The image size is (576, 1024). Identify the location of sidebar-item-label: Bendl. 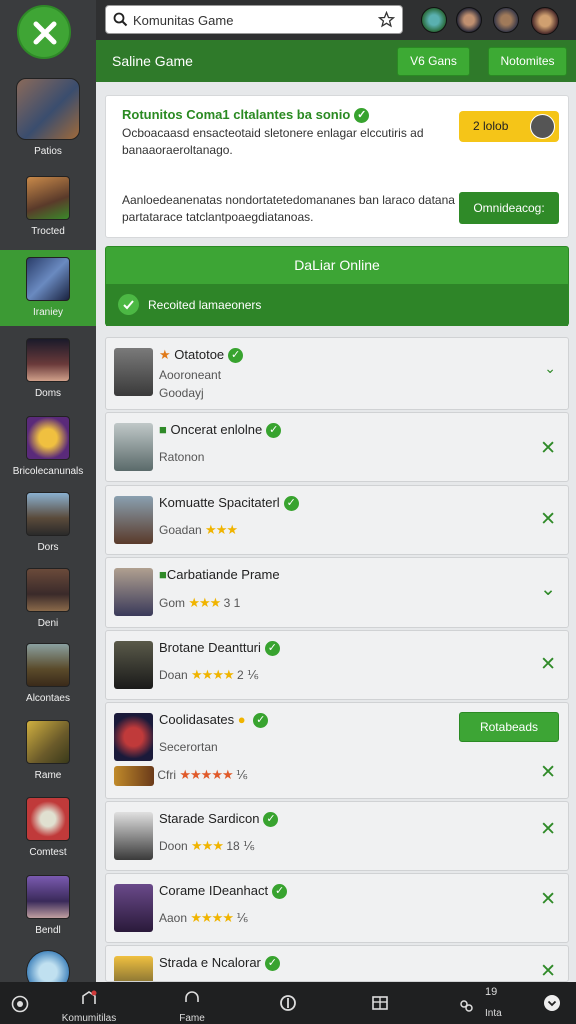
(48, 930).